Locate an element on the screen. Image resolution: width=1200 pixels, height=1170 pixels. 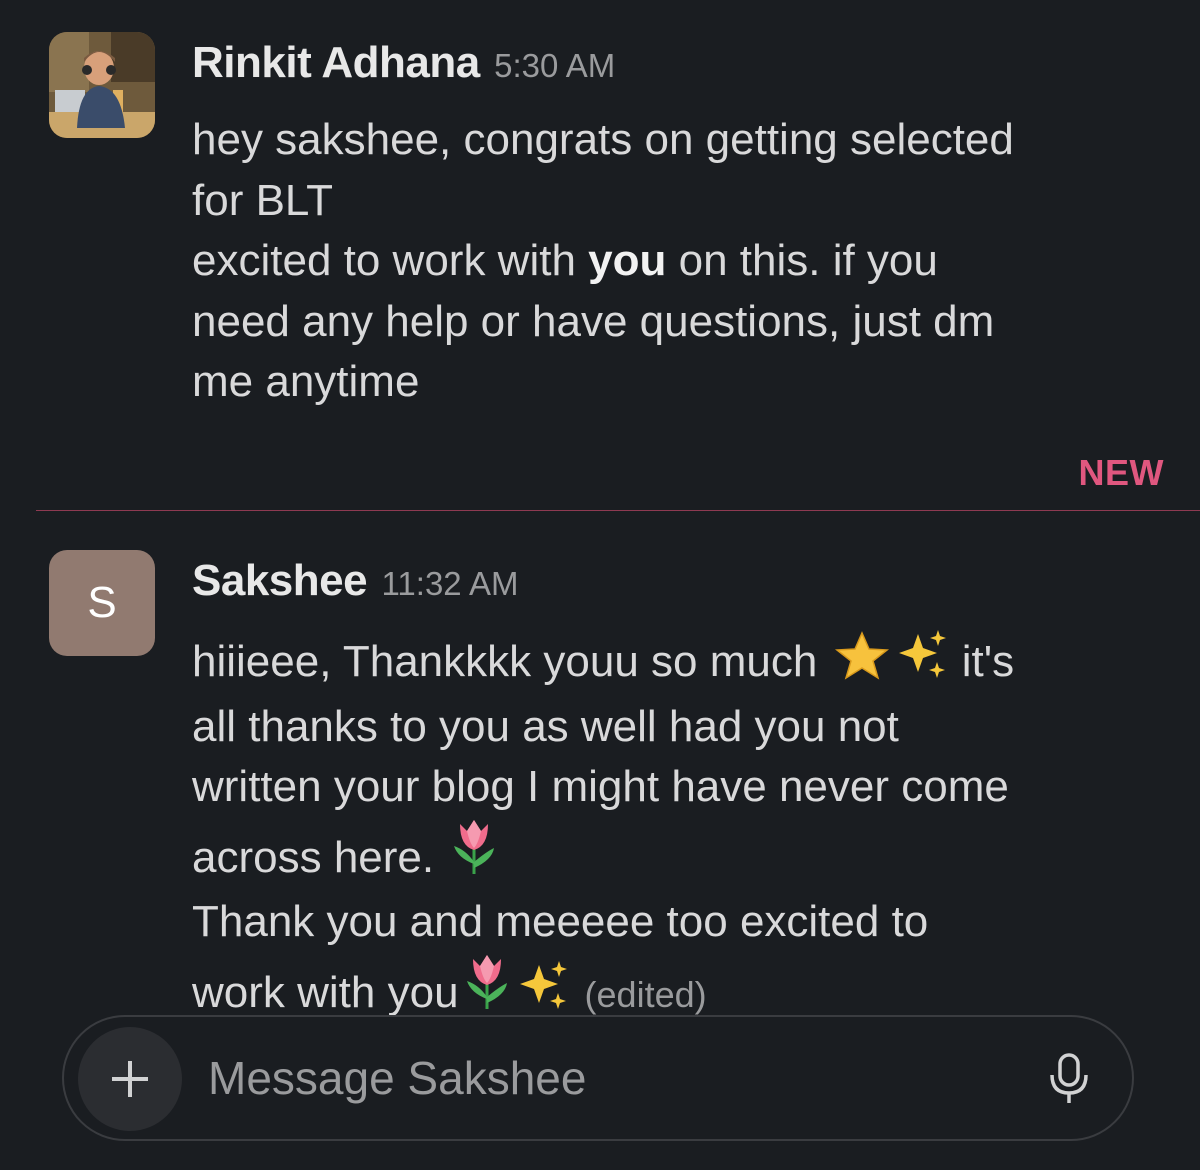
author-name: Sakshee is located at coordinates (280, 580).